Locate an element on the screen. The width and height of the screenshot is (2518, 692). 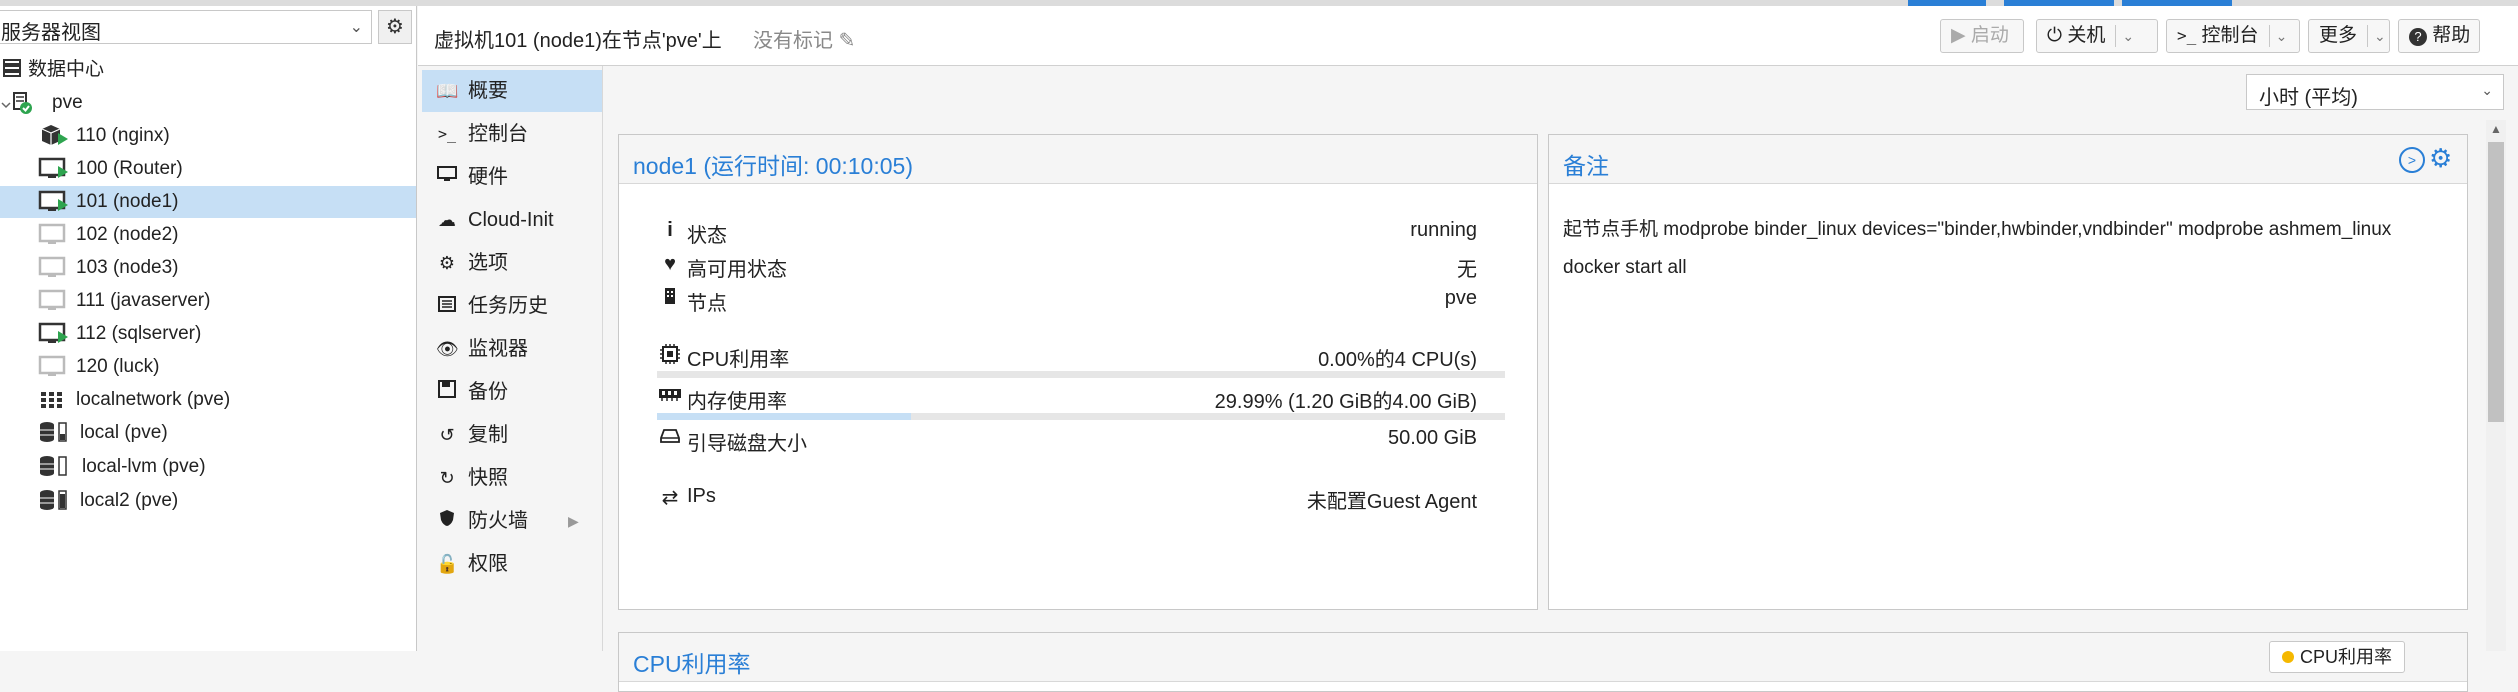
cpu-icon is located at coordinates (670, 357).